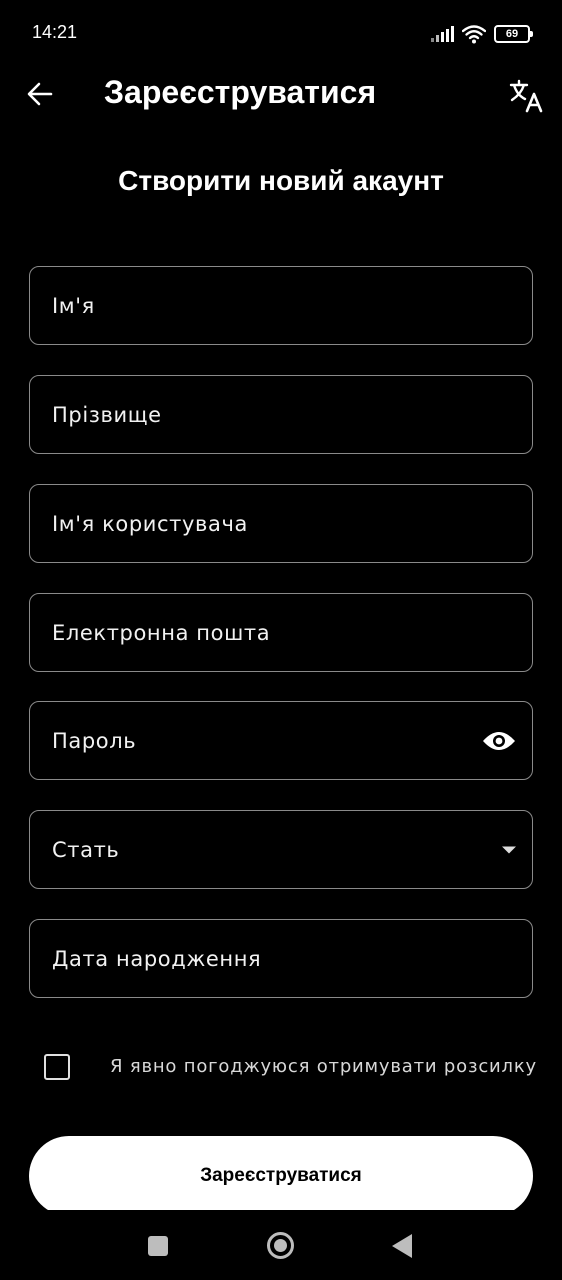 The image size is (562, 1280). I want to click on newsletter-checkbox, so click(57, 1067).